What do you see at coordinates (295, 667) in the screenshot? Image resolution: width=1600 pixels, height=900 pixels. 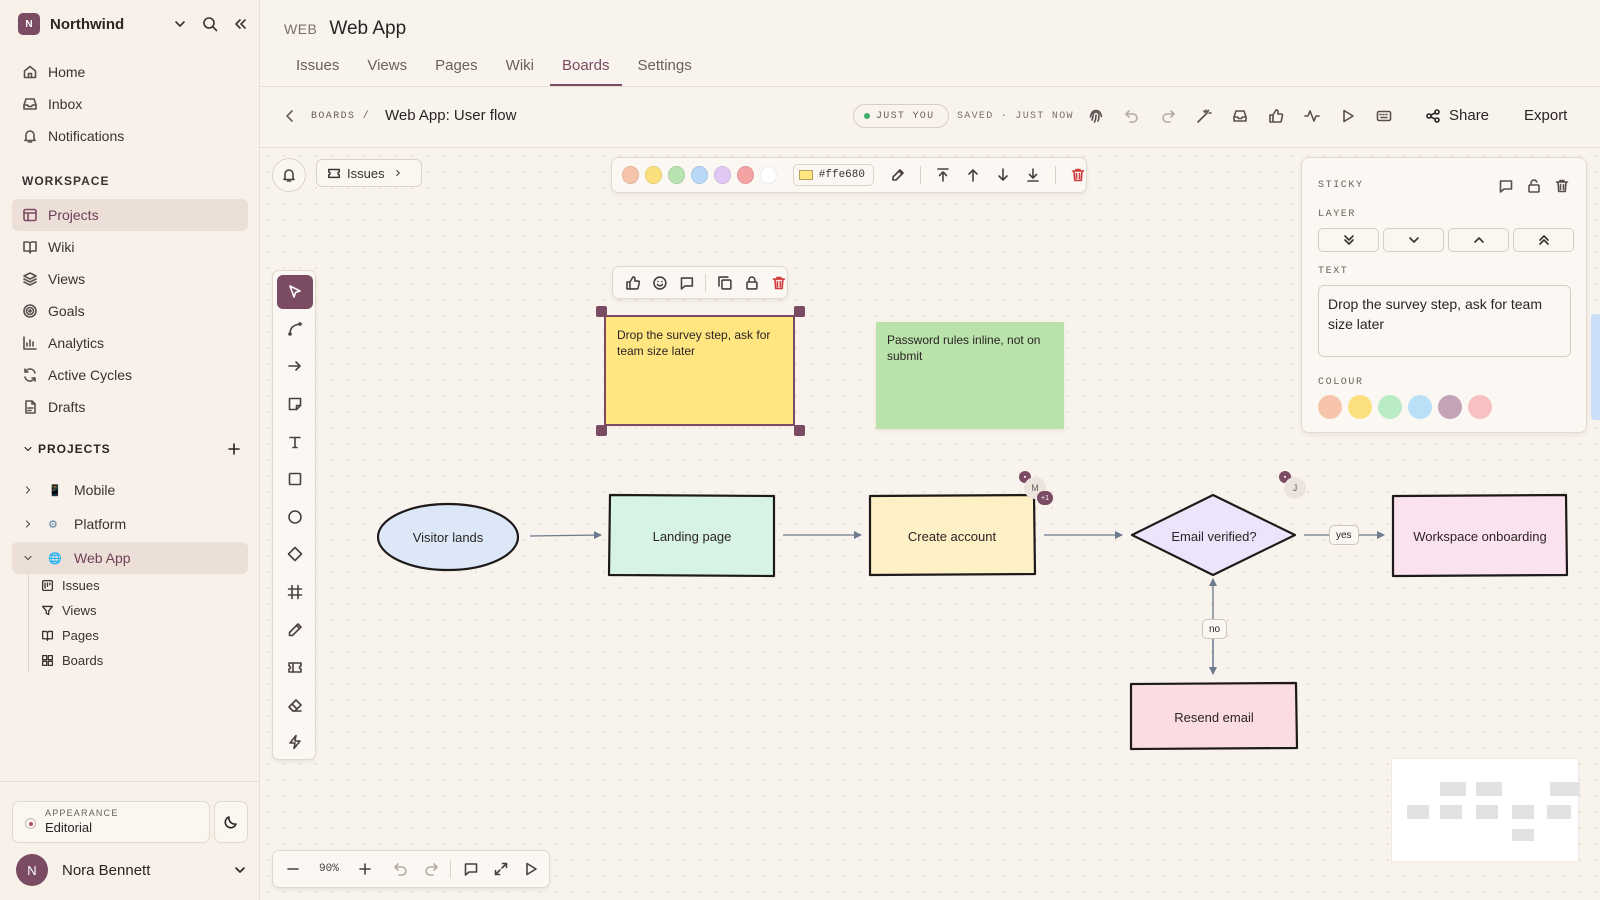 I see `issue-card-tool` at bounding box center [295, 667].